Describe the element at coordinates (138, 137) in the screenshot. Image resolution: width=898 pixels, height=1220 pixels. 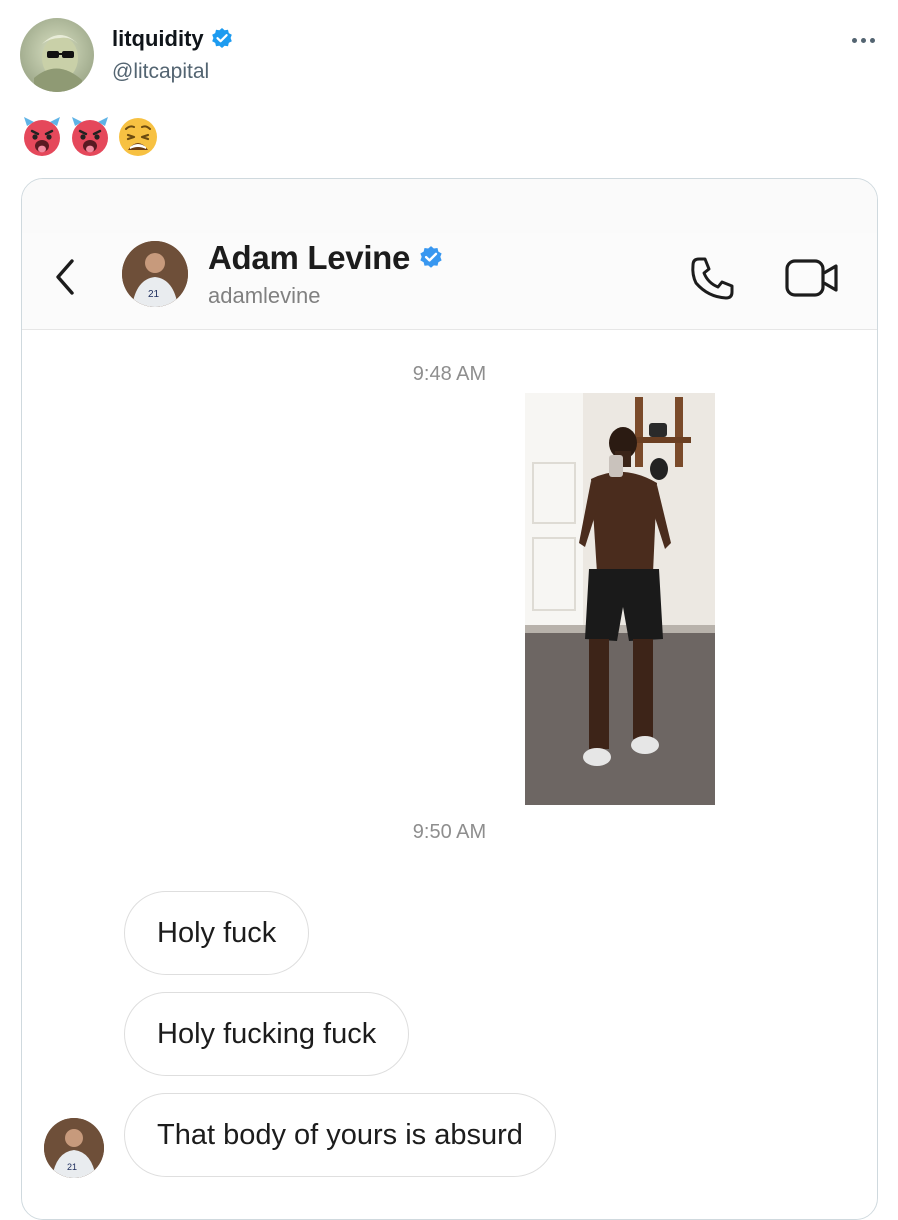
I see `weary-face-icon` at that location.